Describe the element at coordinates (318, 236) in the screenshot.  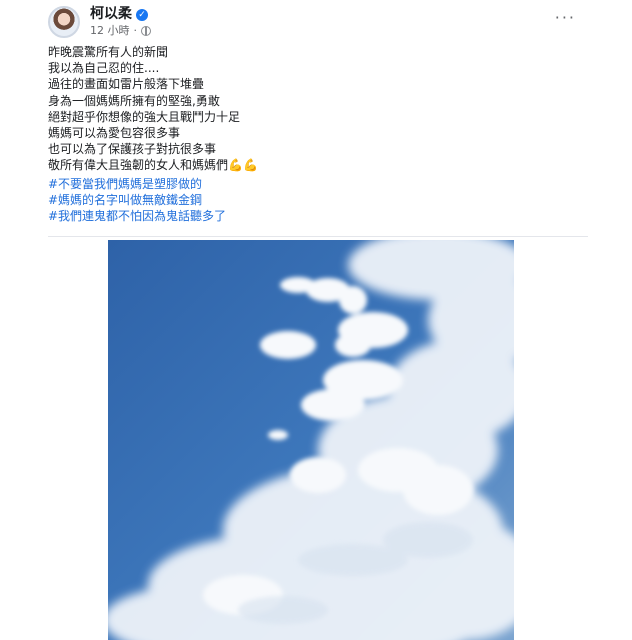
I see `divider` at that location.